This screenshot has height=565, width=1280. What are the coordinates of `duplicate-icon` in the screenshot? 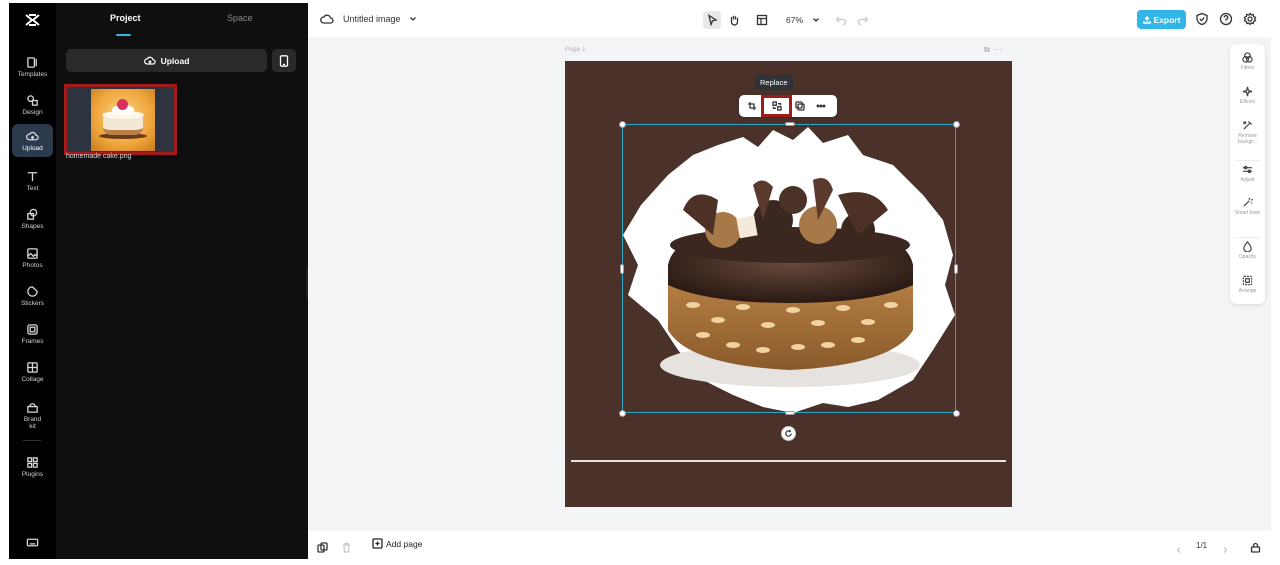 It's located at (800, 106).